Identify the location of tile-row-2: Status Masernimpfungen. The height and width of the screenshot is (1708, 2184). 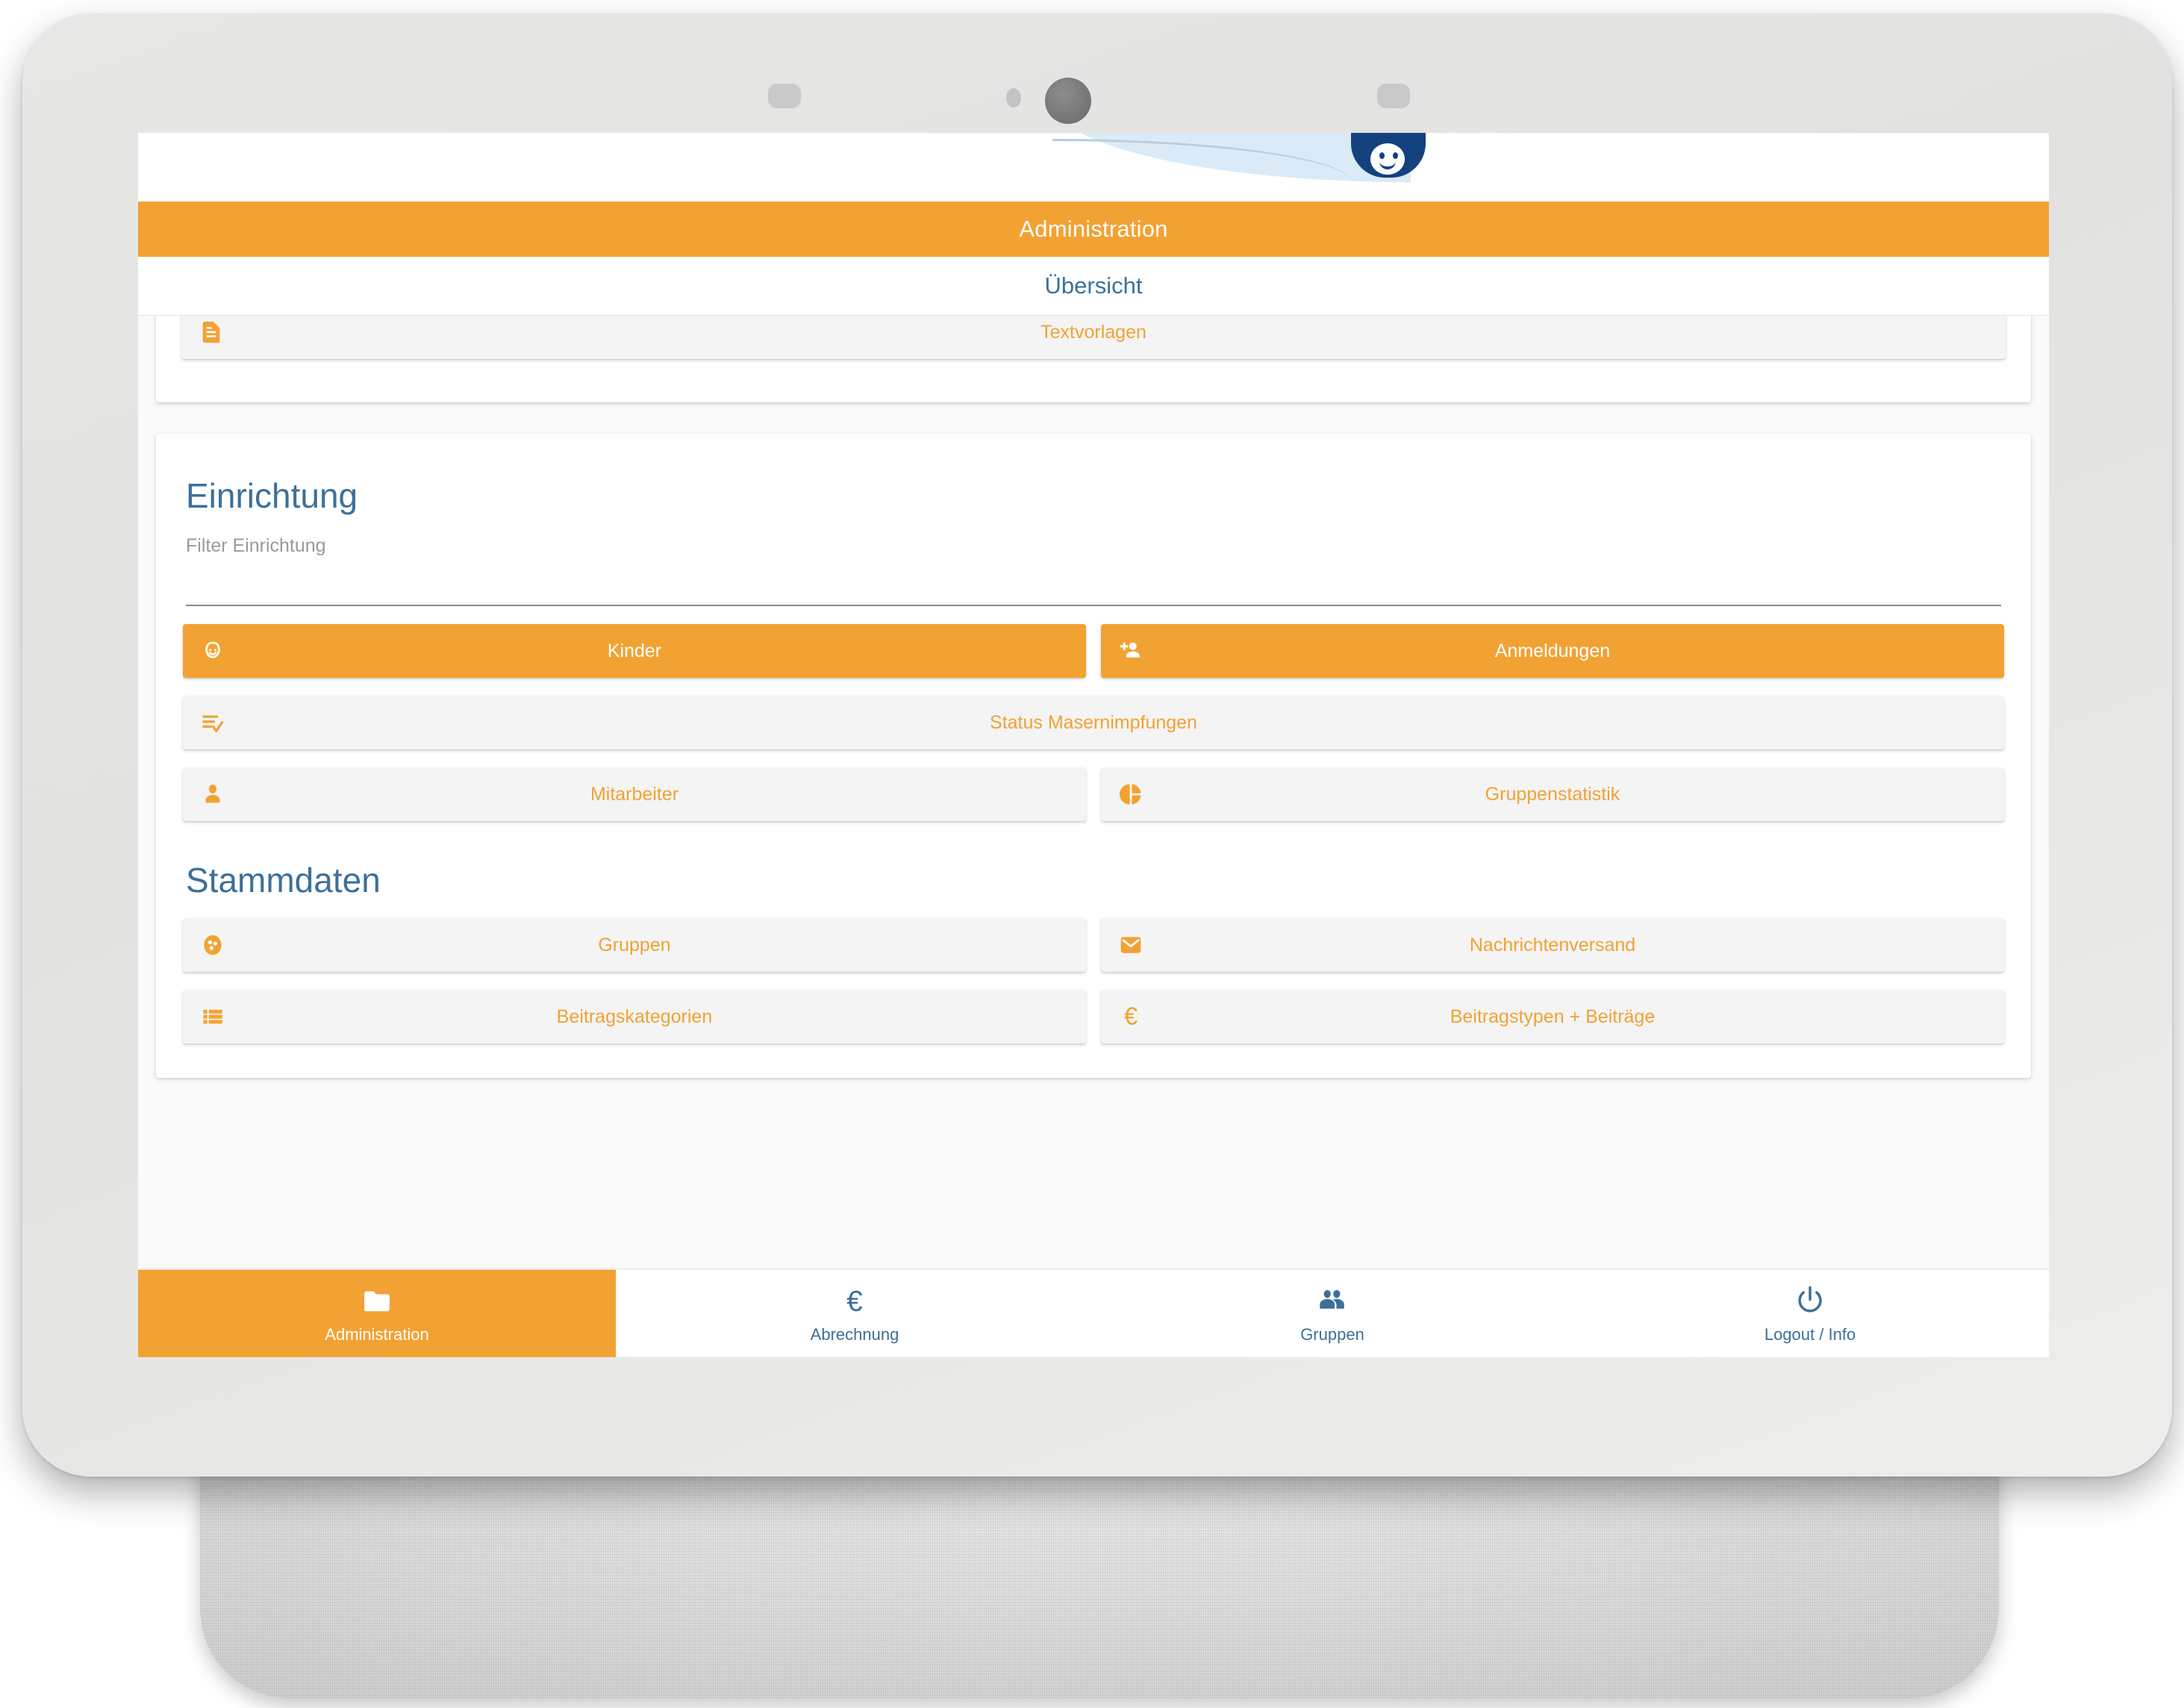
(1093, 722).